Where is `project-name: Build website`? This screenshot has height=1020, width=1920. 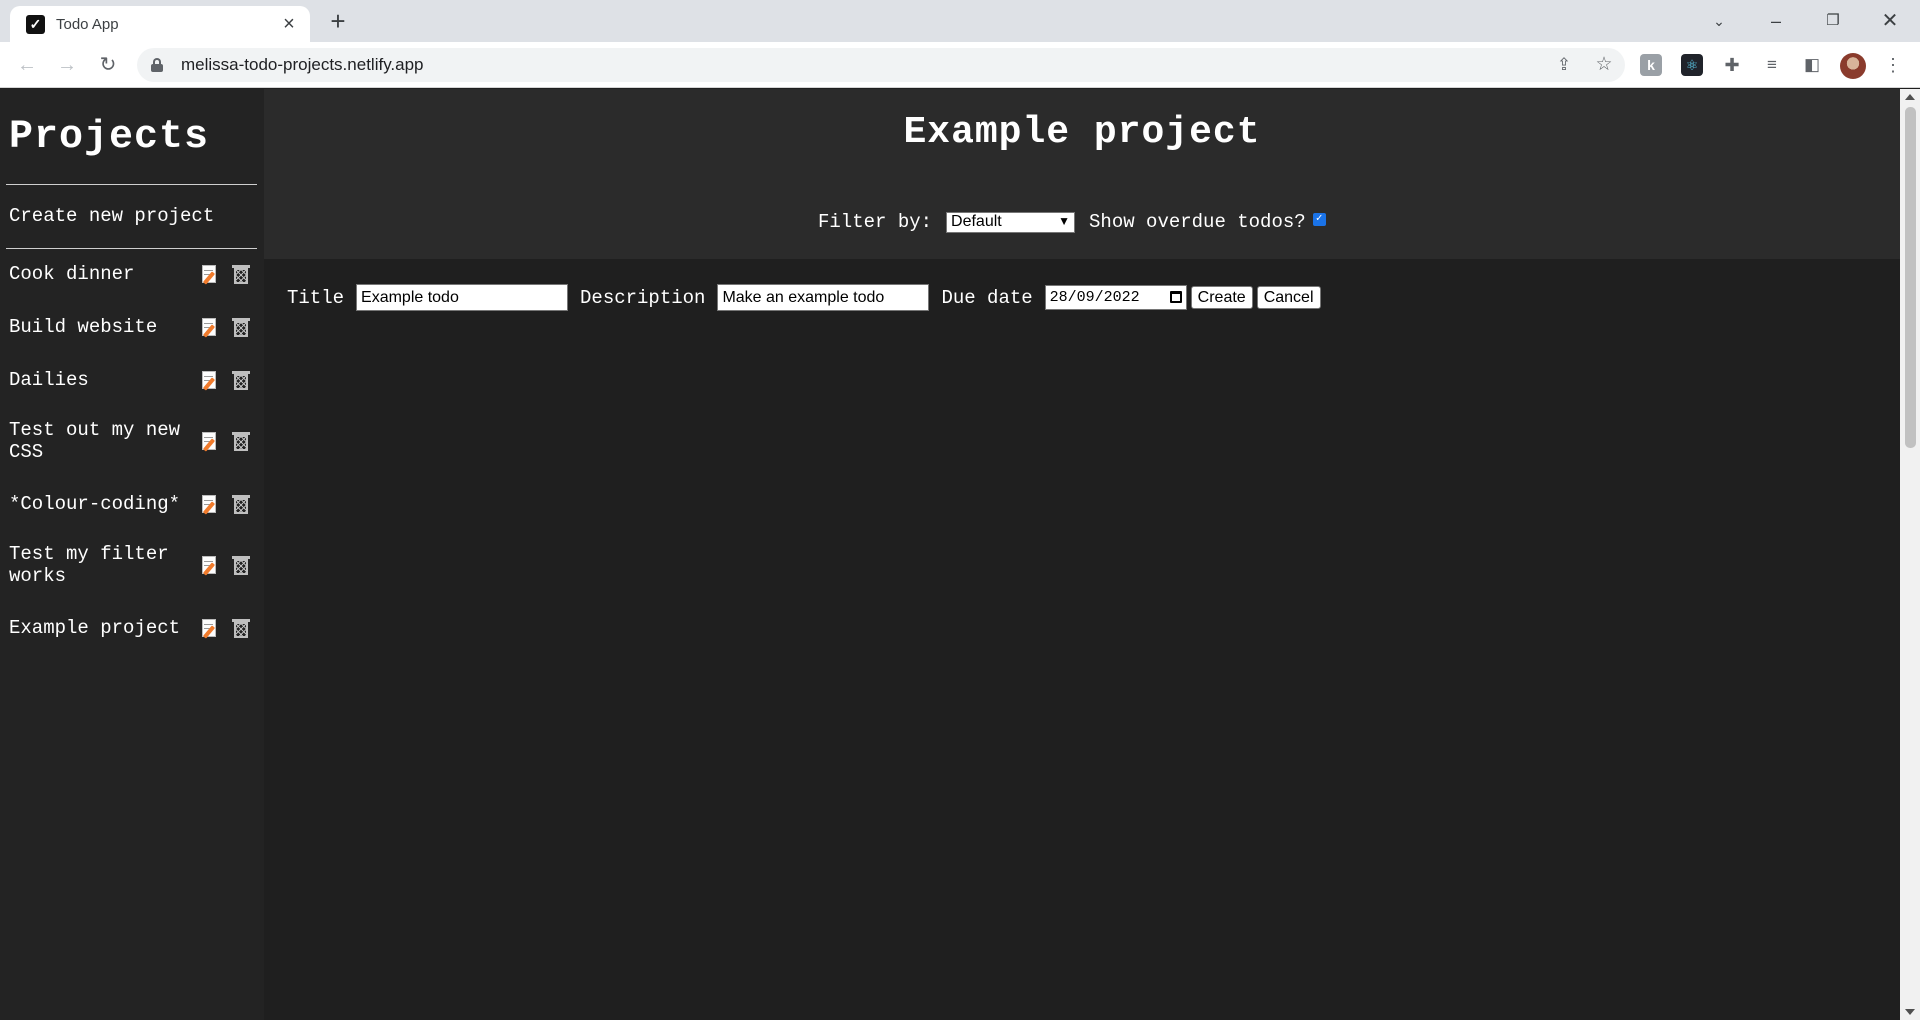 project-name: Build website is located at coordinates (101, 327).